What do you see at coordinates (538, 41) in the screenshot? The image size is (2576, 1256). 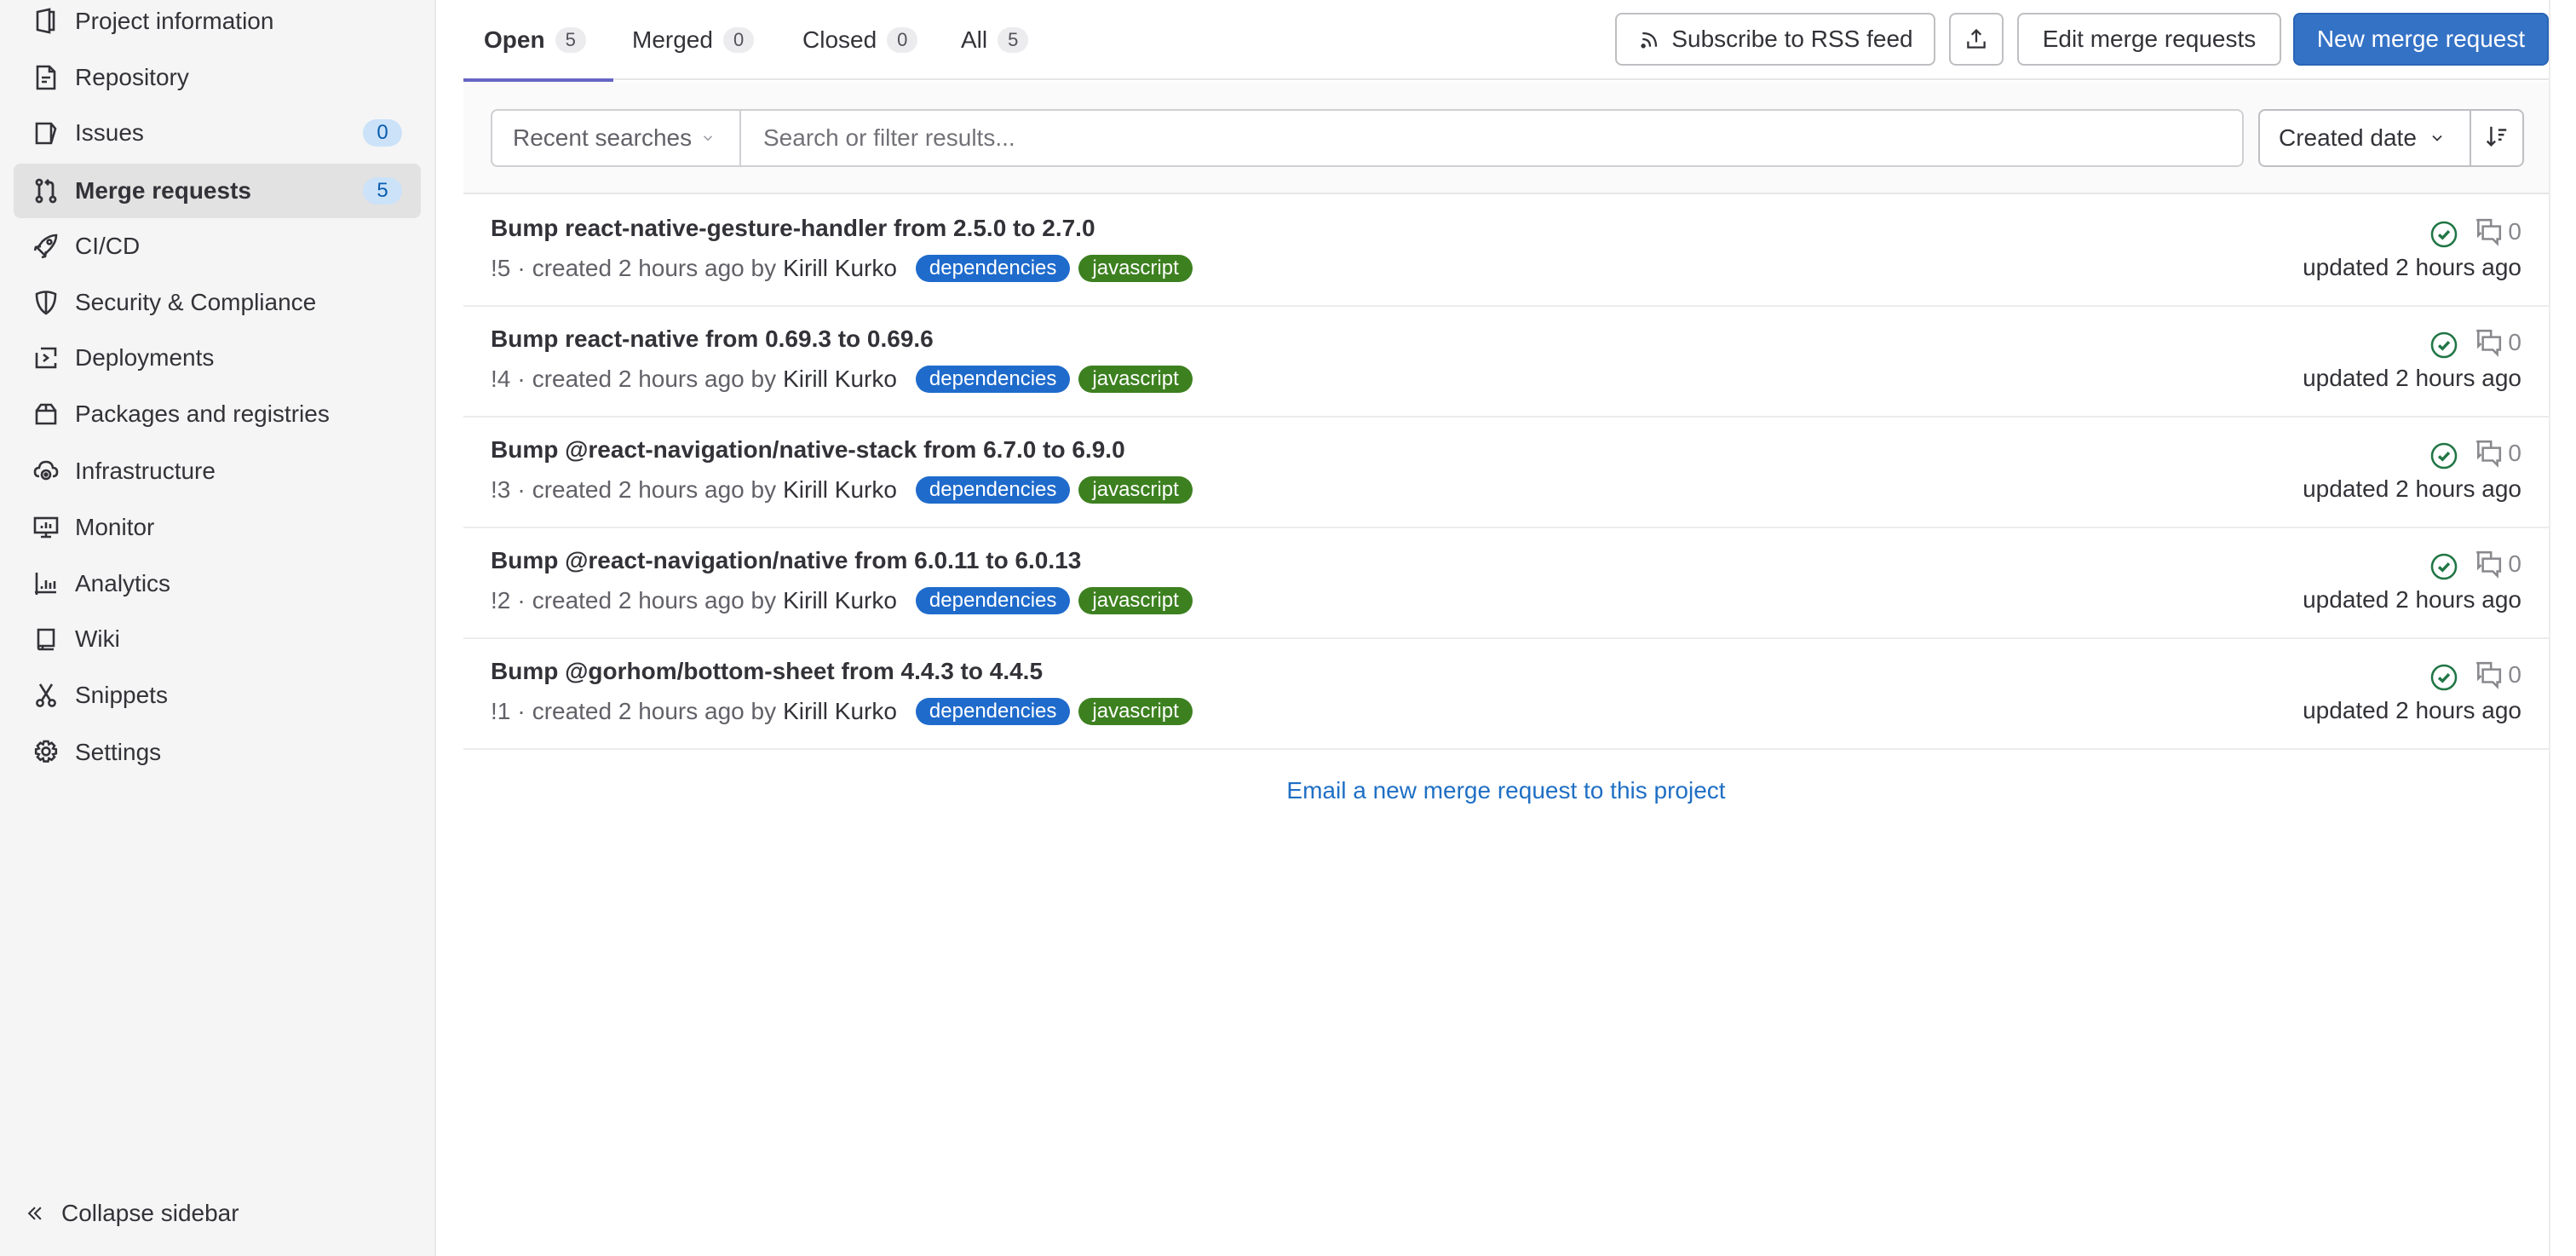 I see `tab-open: Open 5` at bounding box center [538, 41].